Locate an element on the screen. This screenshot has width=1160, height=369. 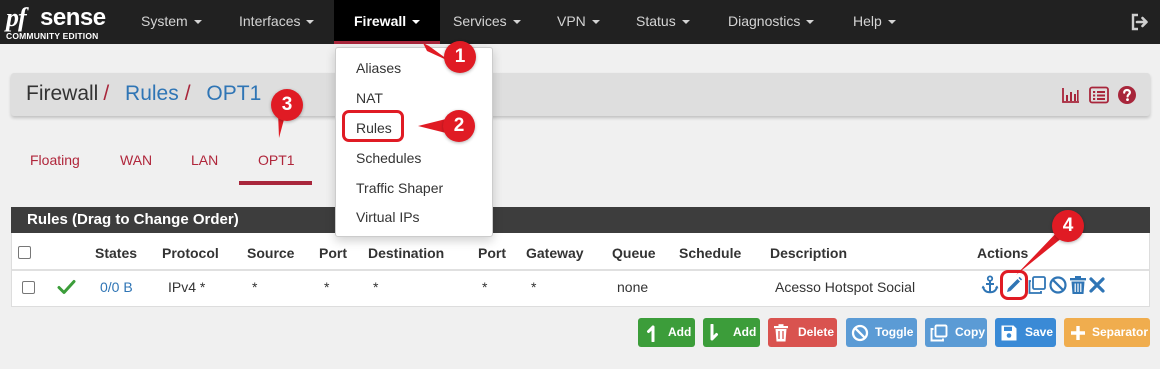
nav-help: Help is located at coordinates (874, 22).